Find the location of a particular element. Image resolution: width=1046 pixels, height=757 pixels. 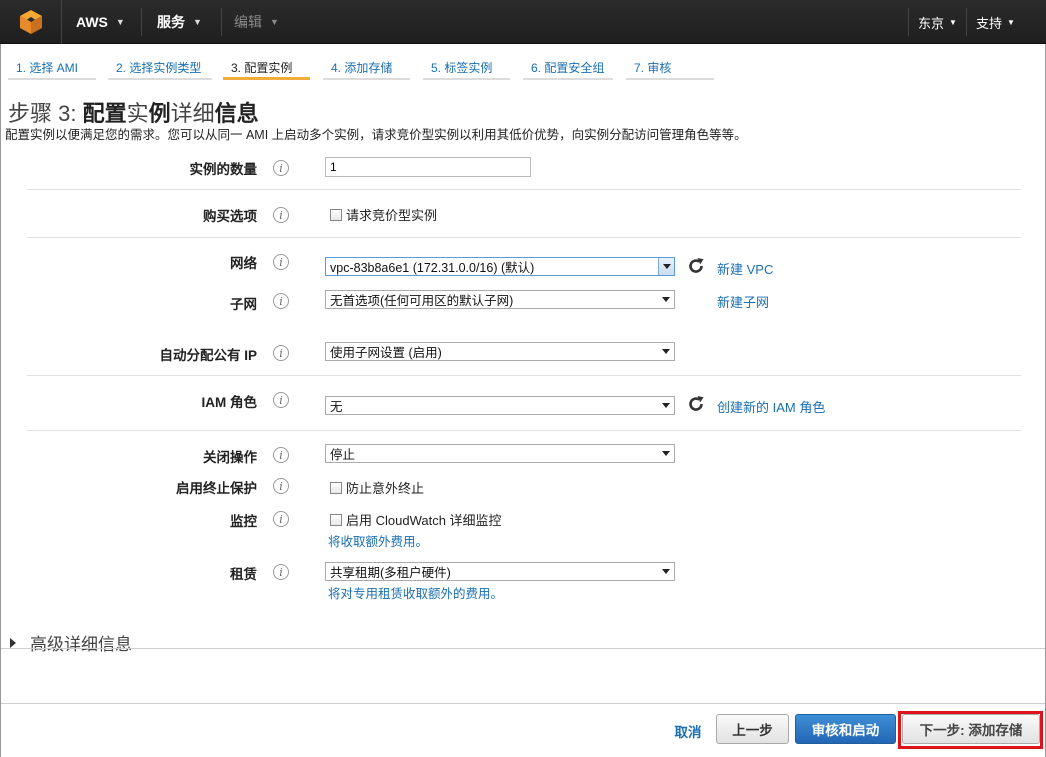

public-ip-select-value: 使用子网设置 (启用) is located at coordinates (386, 353).